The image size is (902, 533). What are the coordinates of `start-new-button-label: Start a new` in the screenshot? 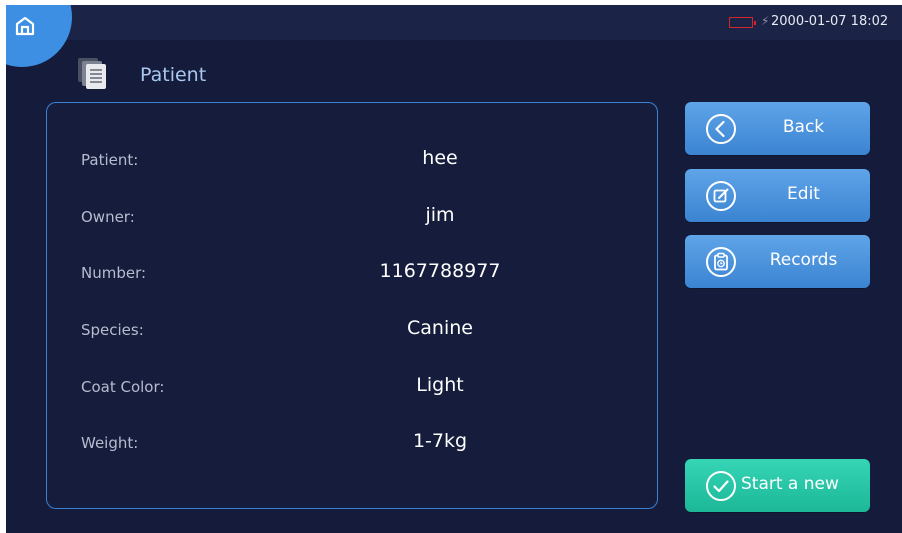 It's located at (790, 484).